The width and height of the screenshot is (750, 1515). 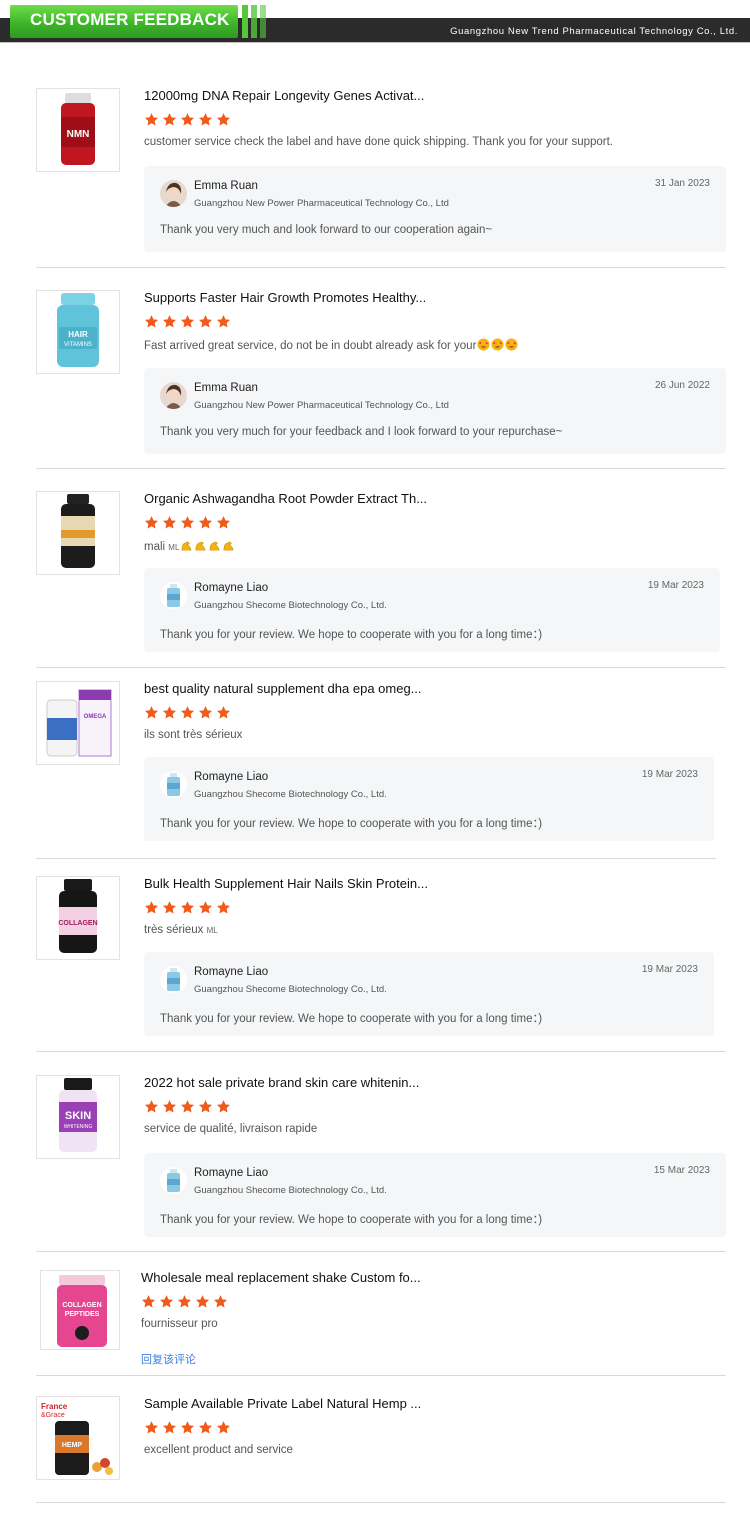 What do you see at coordinates (54, 1406) in the screenshot?
I see `svg-text: France` at bounding box center [54, 1406].